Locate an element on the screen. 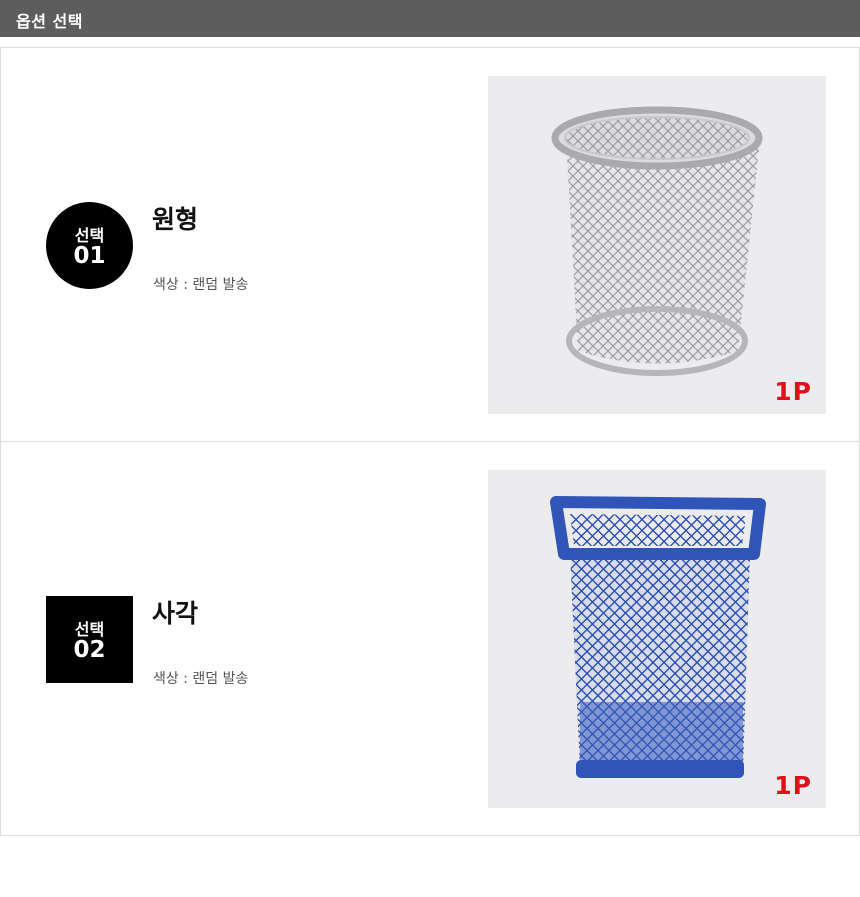 The height and width of the screenshot is (897, 860). badge-number: 02 is located at coordinates (89, 650).